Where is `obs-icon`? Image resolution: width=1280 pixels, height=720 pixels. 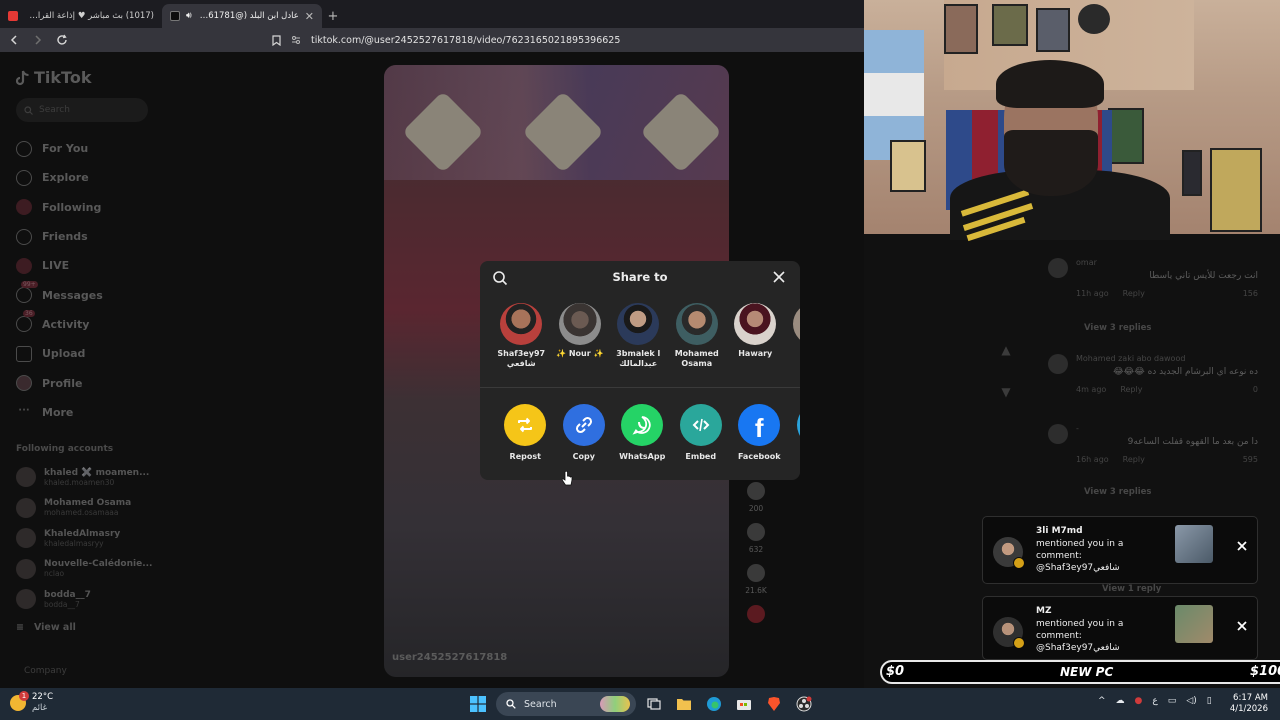 obs-icon is located at coordinates (804, 704).